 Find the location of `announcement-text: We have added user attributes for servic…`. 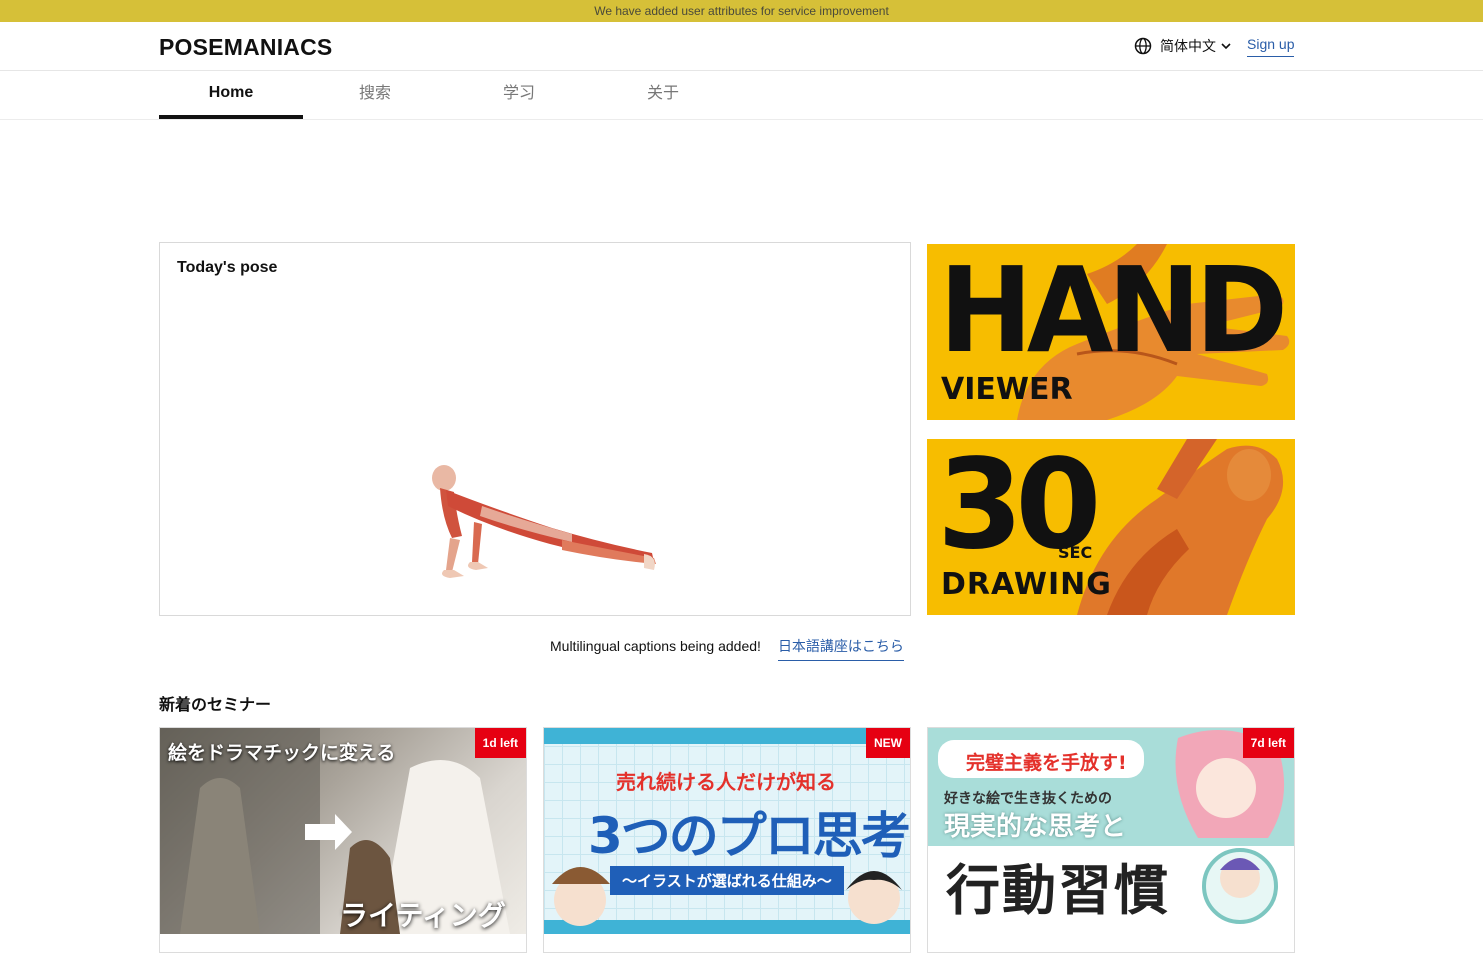

announcement-text: We have added user attributes for servic… is located at coordinates (741, 11).